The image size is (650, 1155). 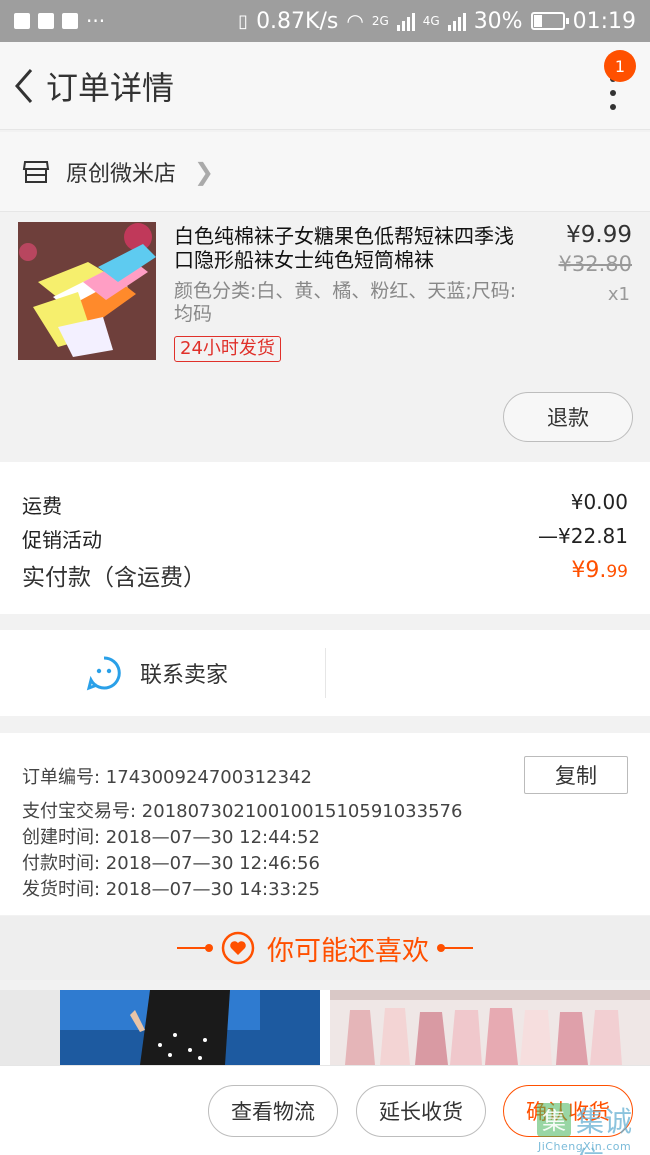 I want to click on back-arrow-icon, so click(x=24, y=86).